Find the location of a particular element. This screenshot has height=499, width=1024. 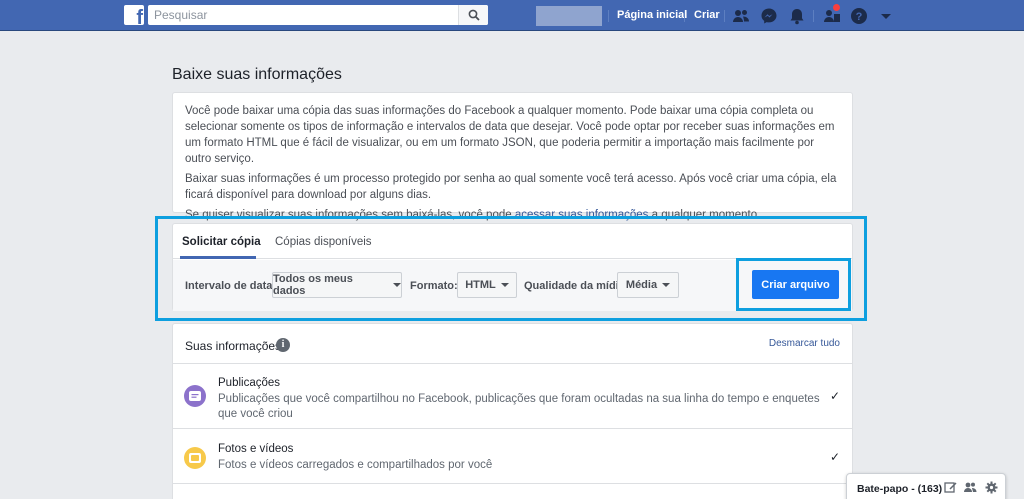

gear-icon is located at coordinates (991, 487).